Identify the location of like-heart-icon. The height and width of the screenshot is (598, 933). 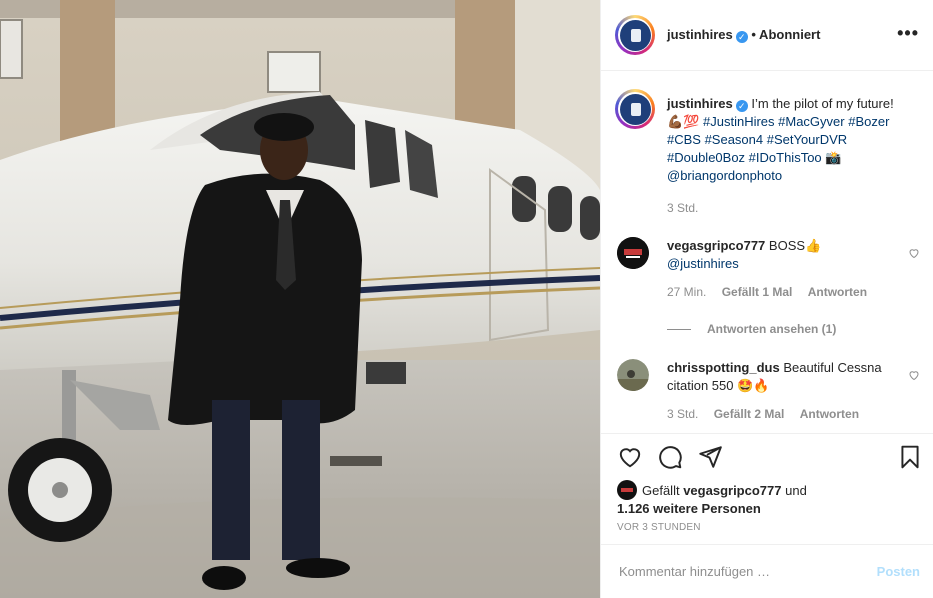
(630, 457).